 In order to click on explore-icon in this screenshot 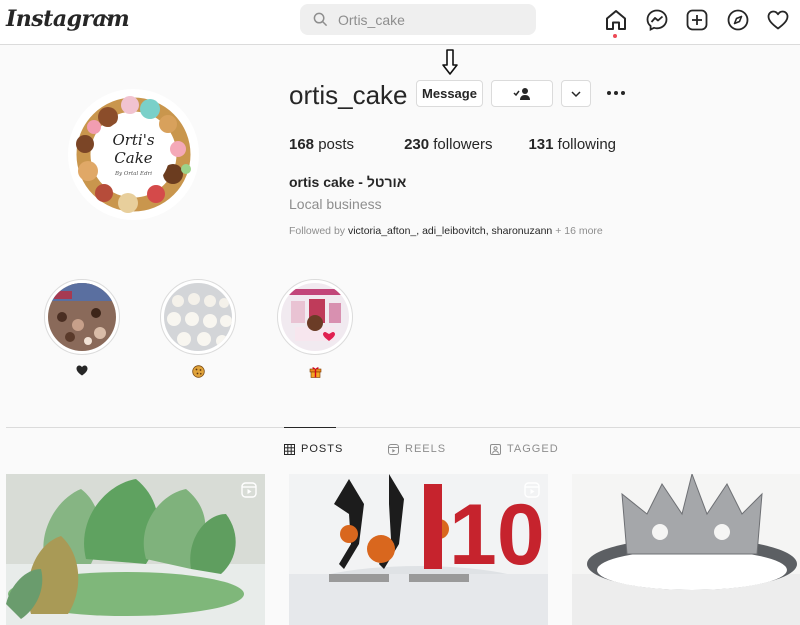, I will do `click(738, 20)`.